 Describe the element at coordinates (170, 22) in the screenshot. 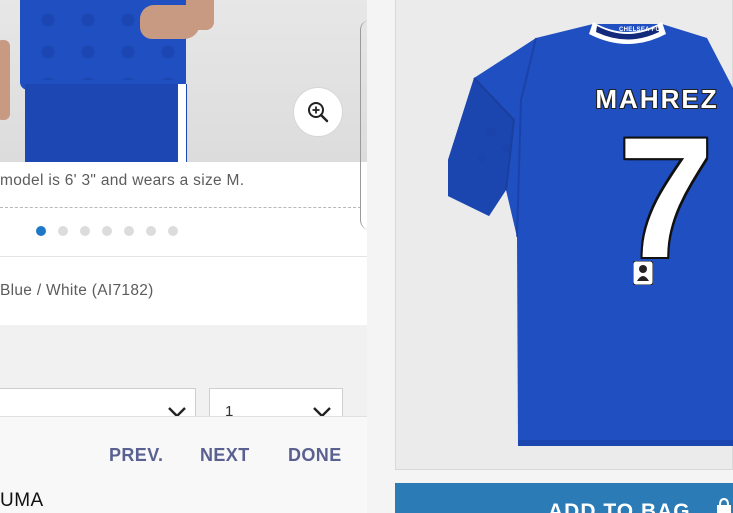

I see `model-hand` at that location.